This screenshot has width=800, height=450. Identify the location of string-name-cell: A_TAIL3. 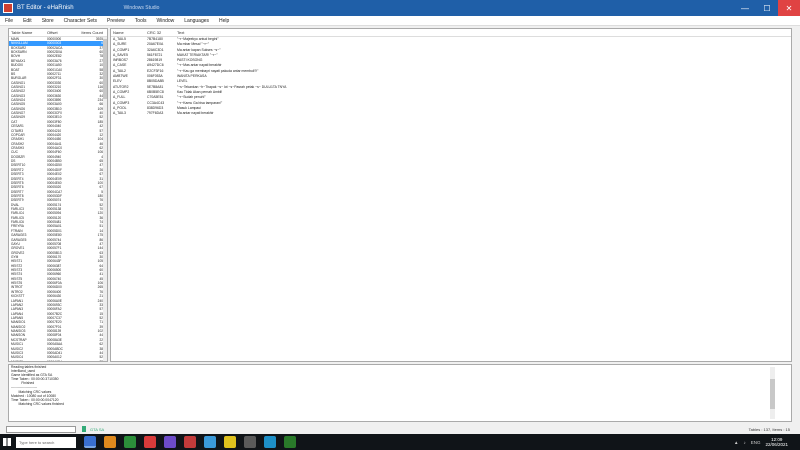
(119, 113).